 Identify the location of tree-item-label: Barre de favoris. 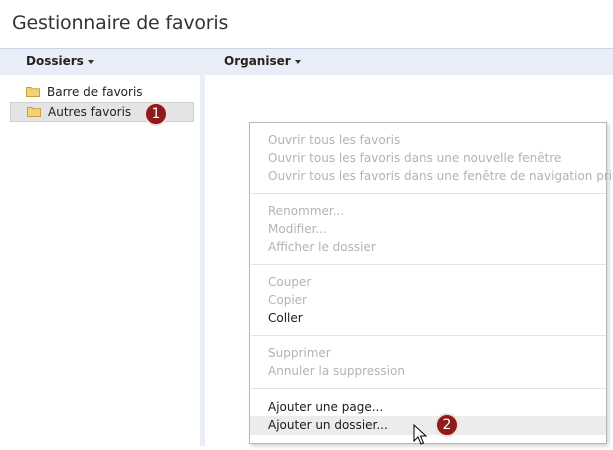
(95, 92).